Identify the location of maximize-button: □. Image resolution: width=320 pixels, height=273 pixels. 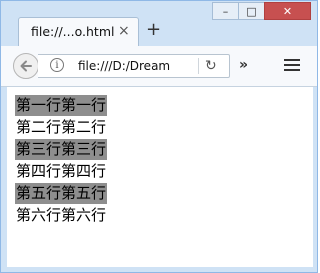
(251, 11).